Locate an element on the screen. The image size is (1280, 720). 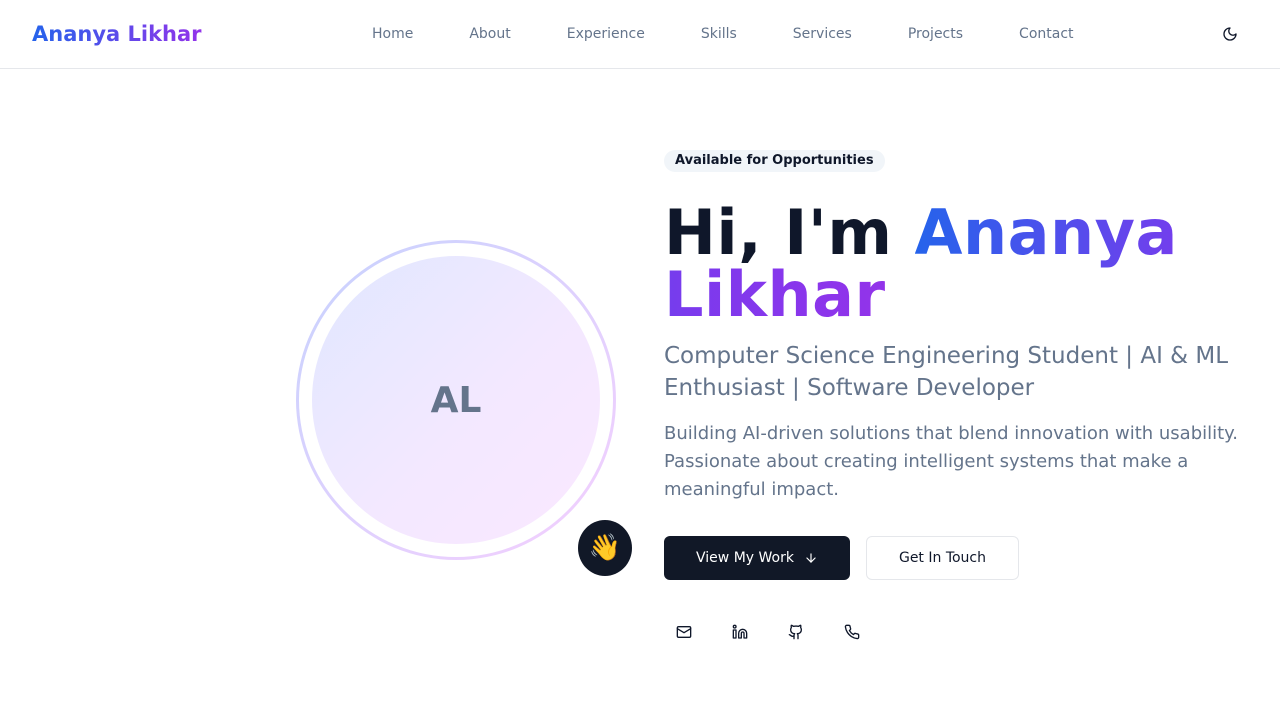
social-links is located at coordinates (780, 632).